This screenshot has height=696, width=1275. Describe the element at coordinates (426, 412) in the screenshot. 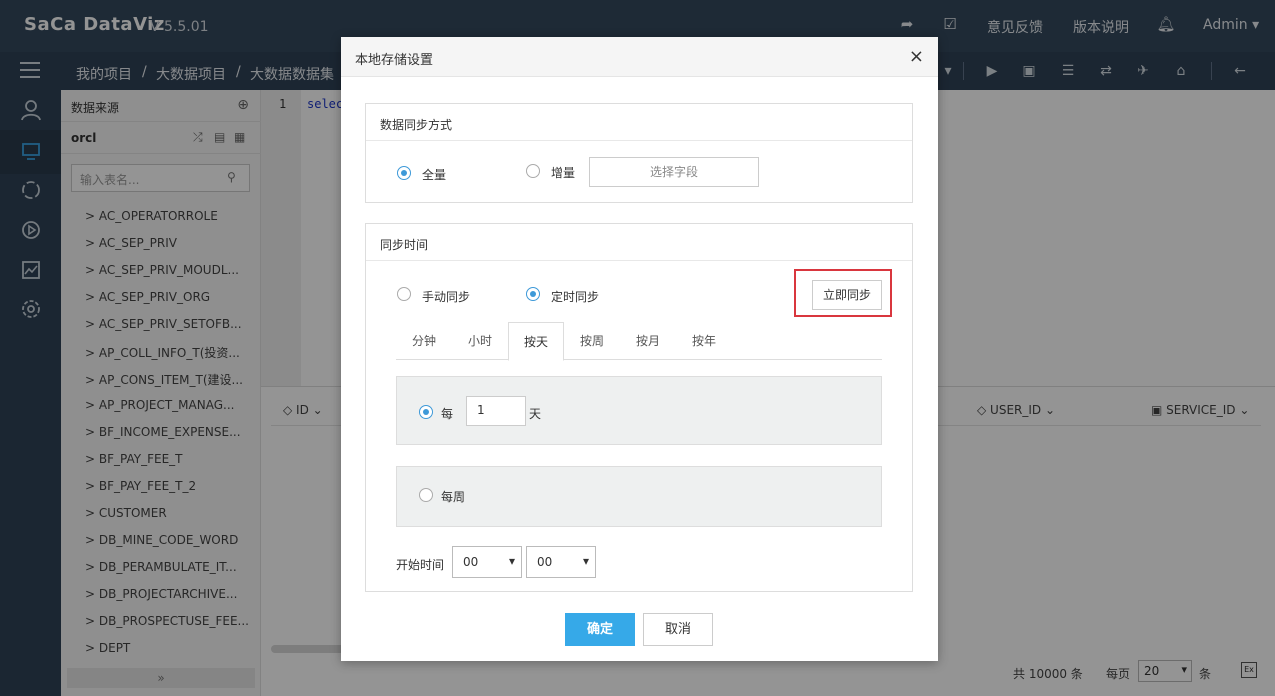

I see `every-n-days-radio` at that location.